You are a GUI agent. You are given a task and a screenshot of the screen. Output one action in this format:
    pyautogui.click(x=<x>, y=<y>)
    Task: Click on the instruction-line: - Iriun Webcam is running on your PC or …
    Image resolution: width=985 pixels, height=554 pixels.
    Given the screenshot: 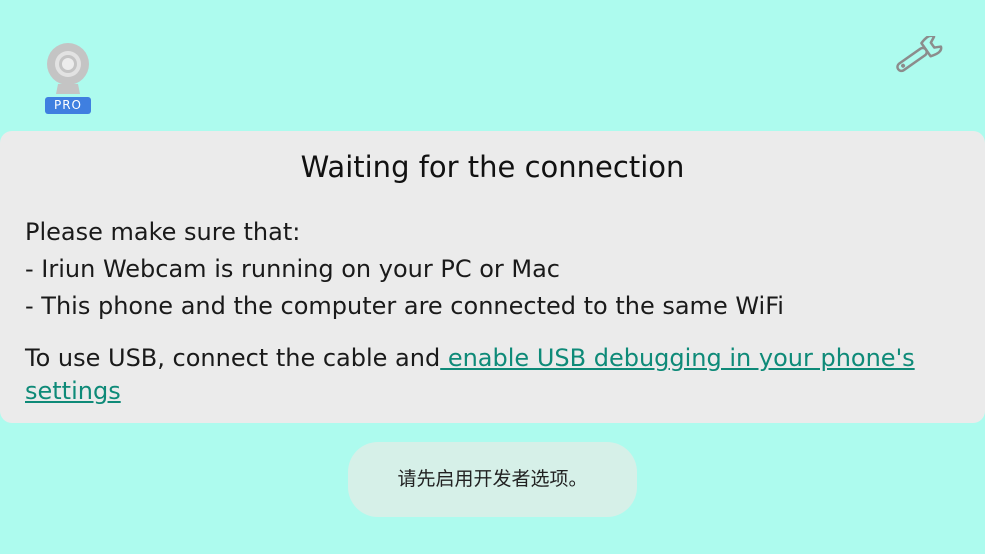 What is the action you would take?
    pyautogui.click(x=292, y=269)
    